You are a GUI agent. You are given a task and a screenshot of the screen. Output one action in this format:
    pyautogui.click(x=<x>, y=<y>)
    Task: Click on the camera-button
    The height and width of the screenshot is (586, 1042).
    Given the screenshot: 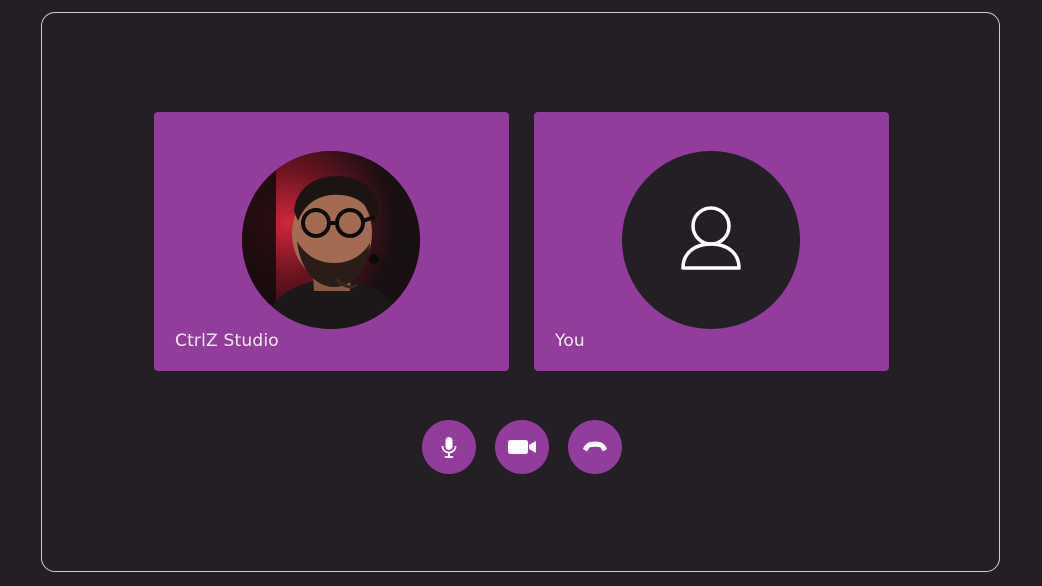 What is the action you would take?
    pyautogui.click(x=522, y=447)
    